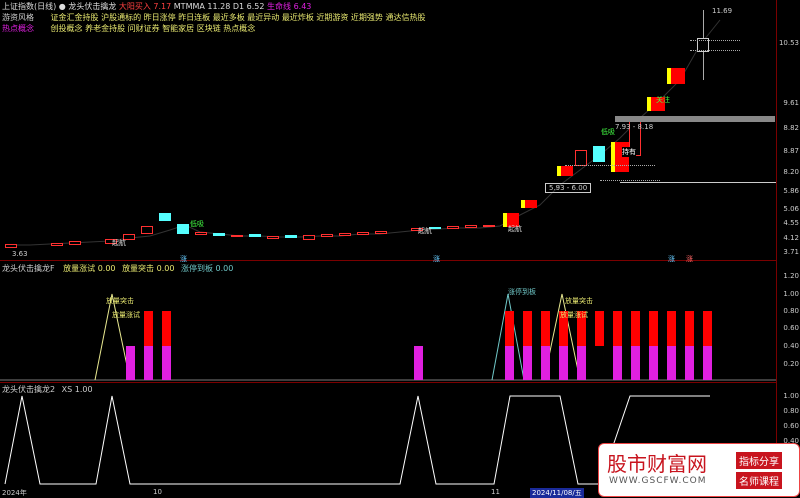 The height and width of the screenshot is (498, 800). Describe the element at coordinates (20, 254) in the screenshot. I see `low-price-label: 3.63` at that location.